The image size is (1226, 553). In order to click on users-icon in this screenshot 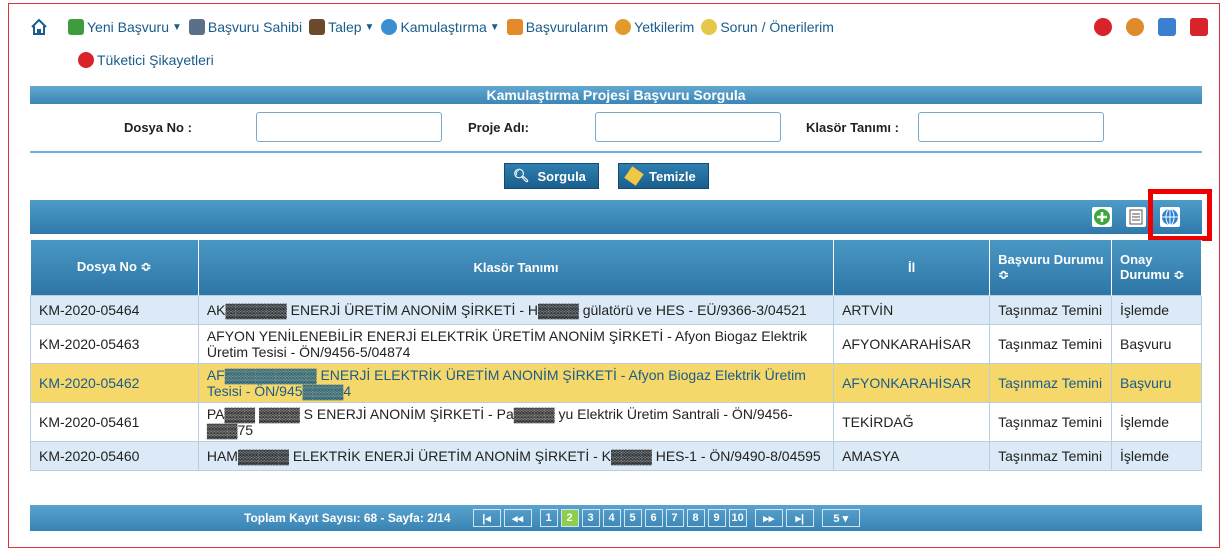, I will do `click(196, 27)`.